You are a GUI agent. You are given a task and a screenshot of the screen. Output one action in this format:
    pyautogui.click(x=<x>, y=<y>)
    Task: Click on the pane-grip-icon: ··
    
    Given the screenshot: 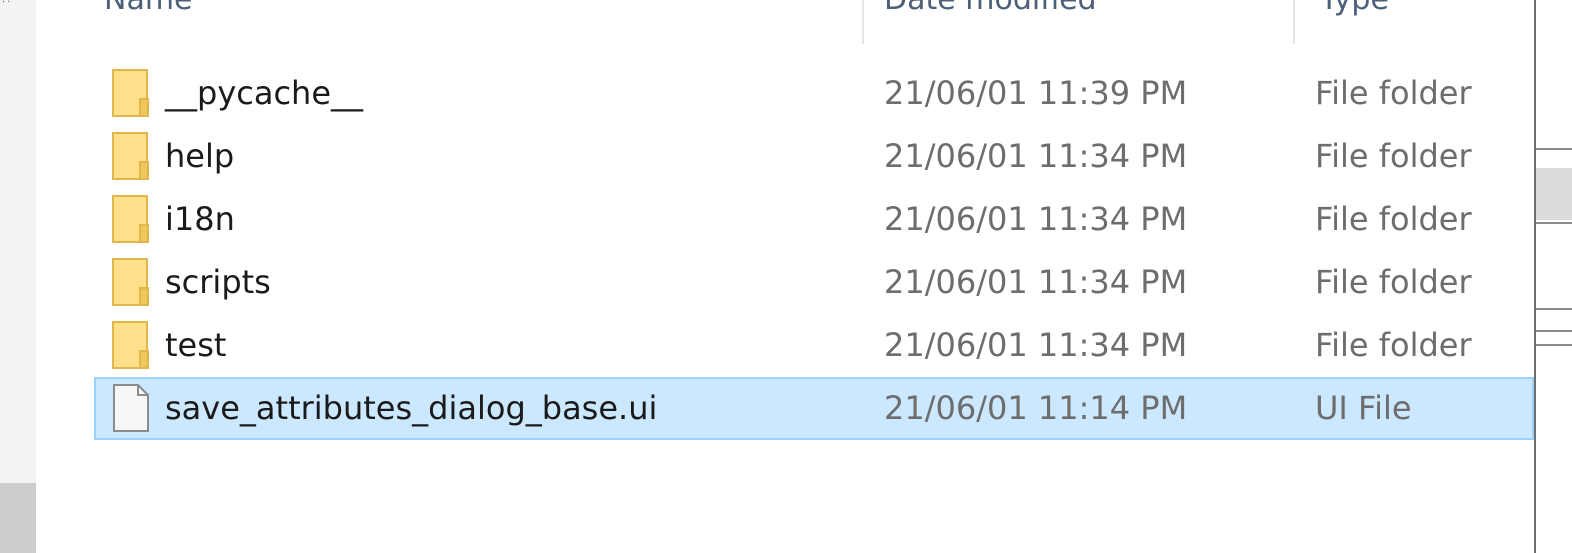 What is the action you would take?
    pyautogui.click(x=7, y=4)
    